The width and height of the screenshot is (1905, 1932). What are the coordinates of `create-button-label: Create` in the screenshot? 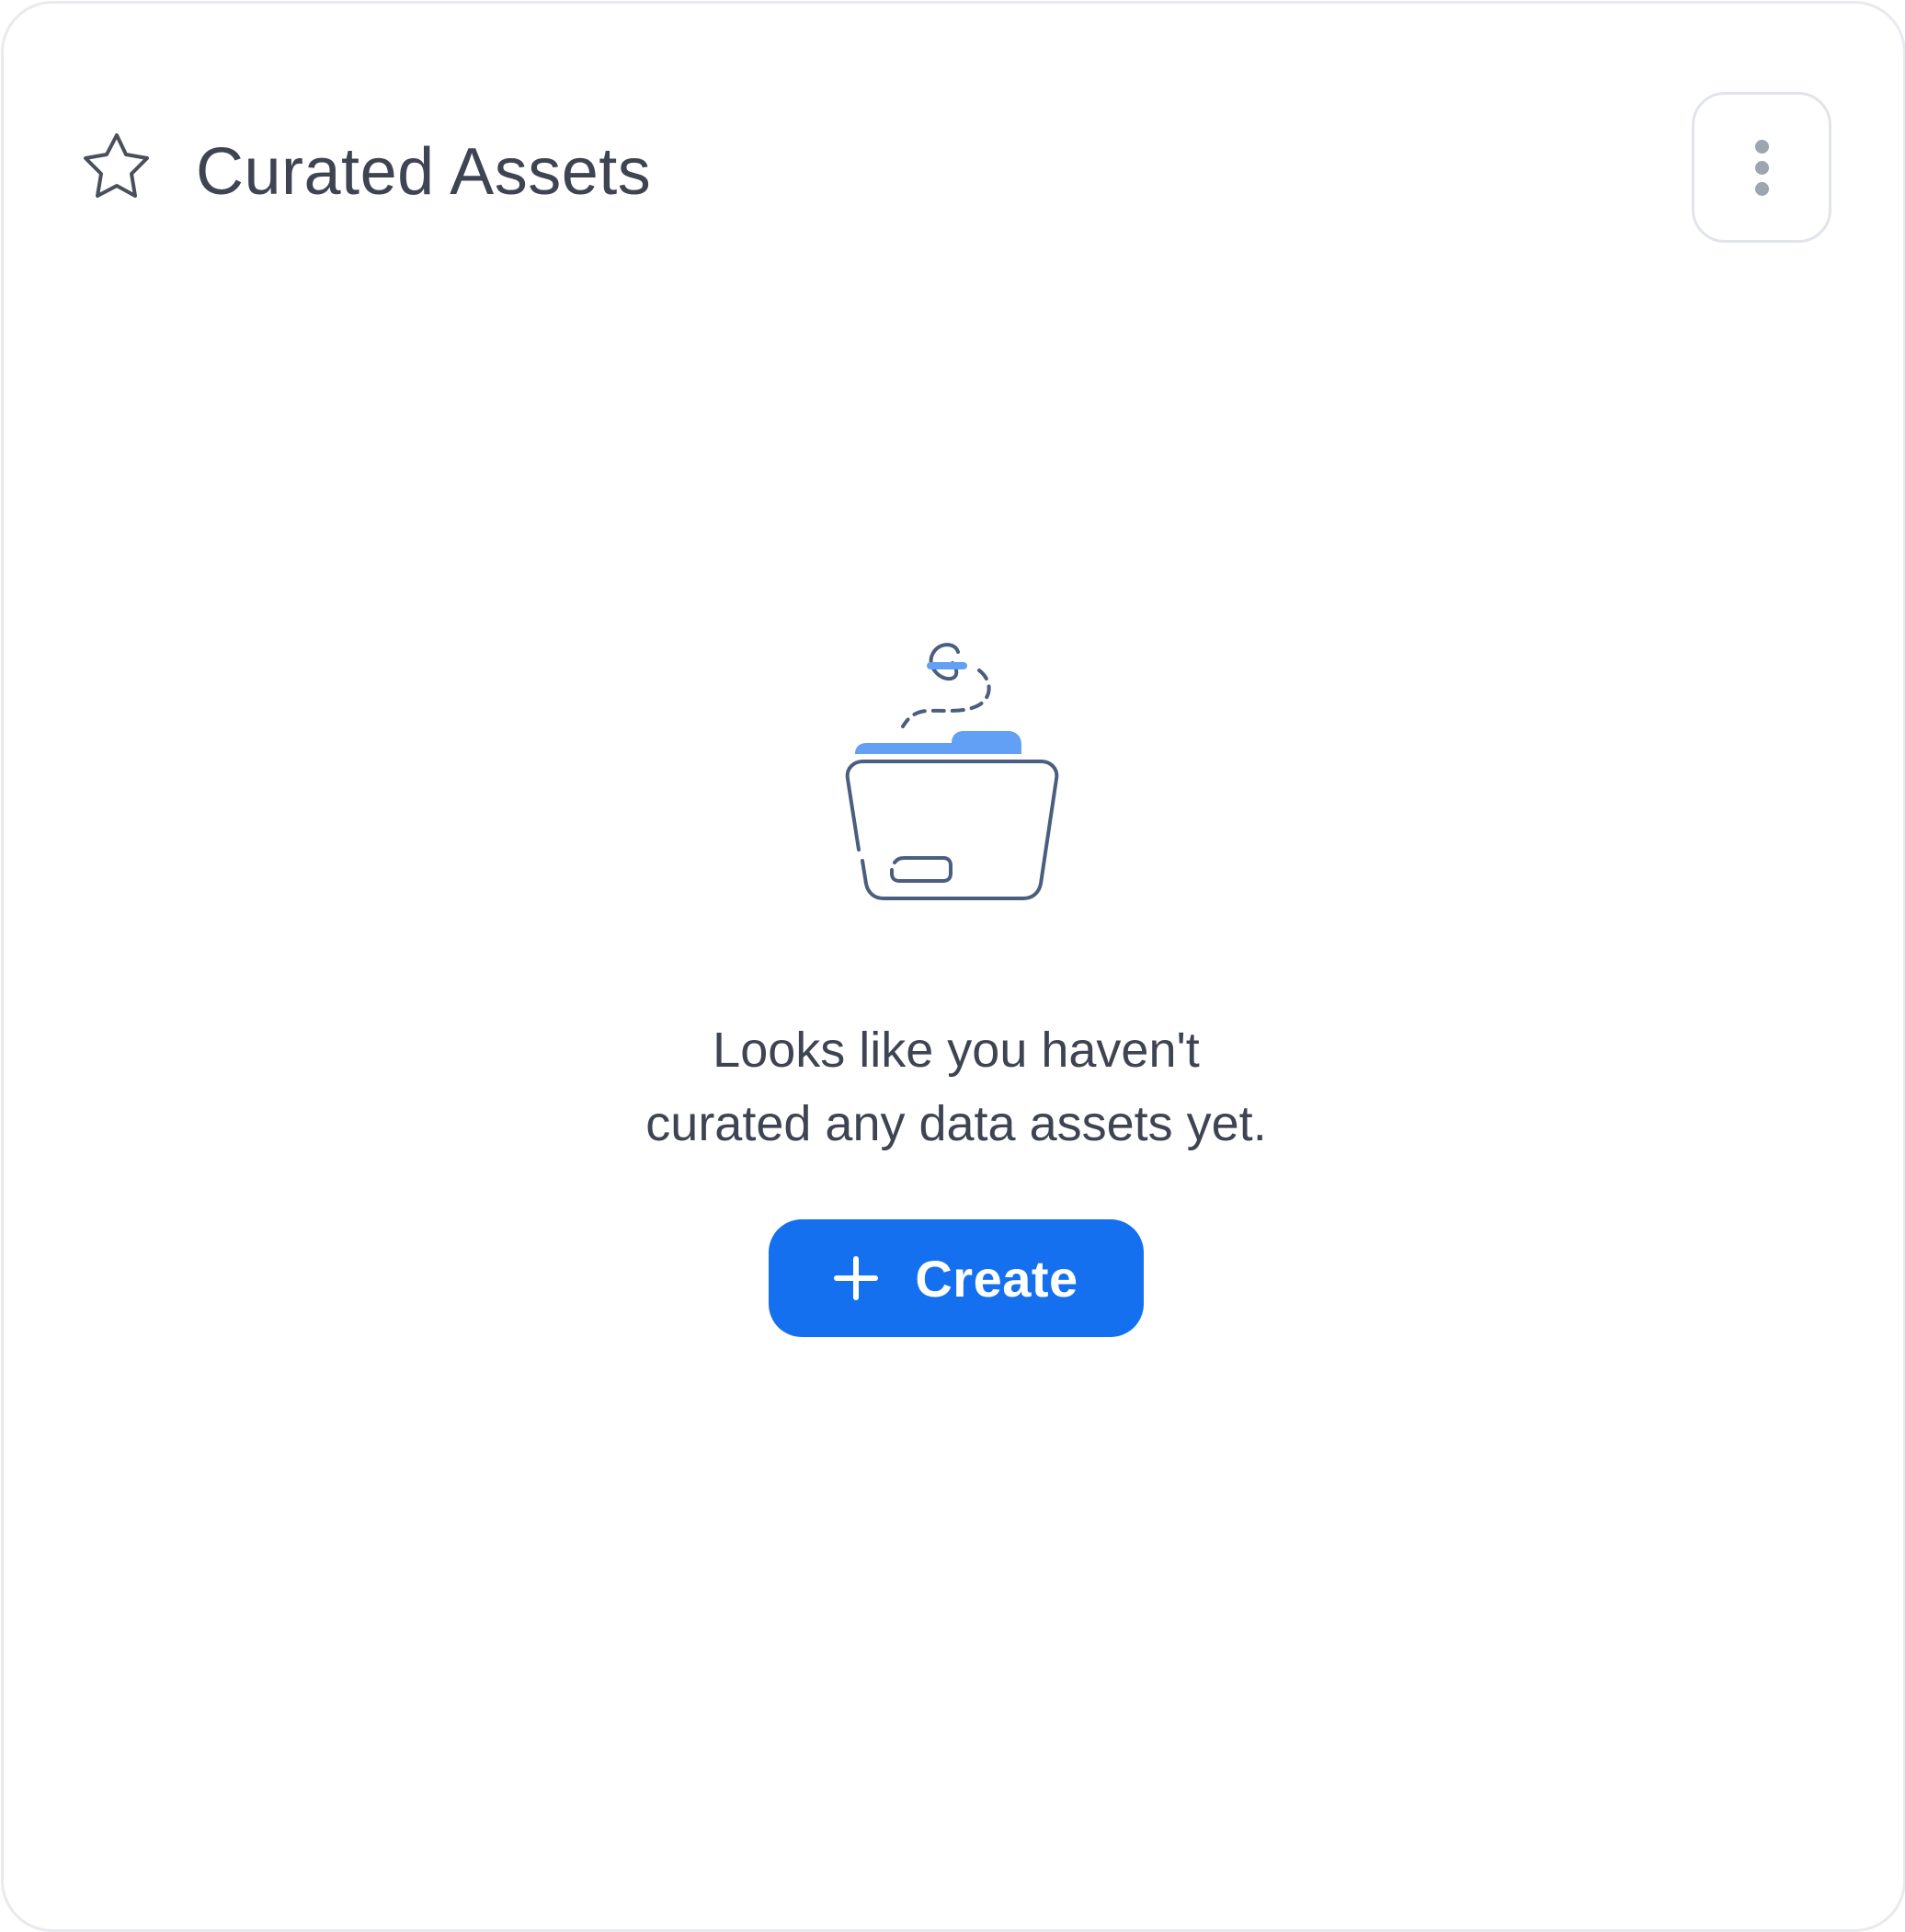 It's located at (997, 1278).